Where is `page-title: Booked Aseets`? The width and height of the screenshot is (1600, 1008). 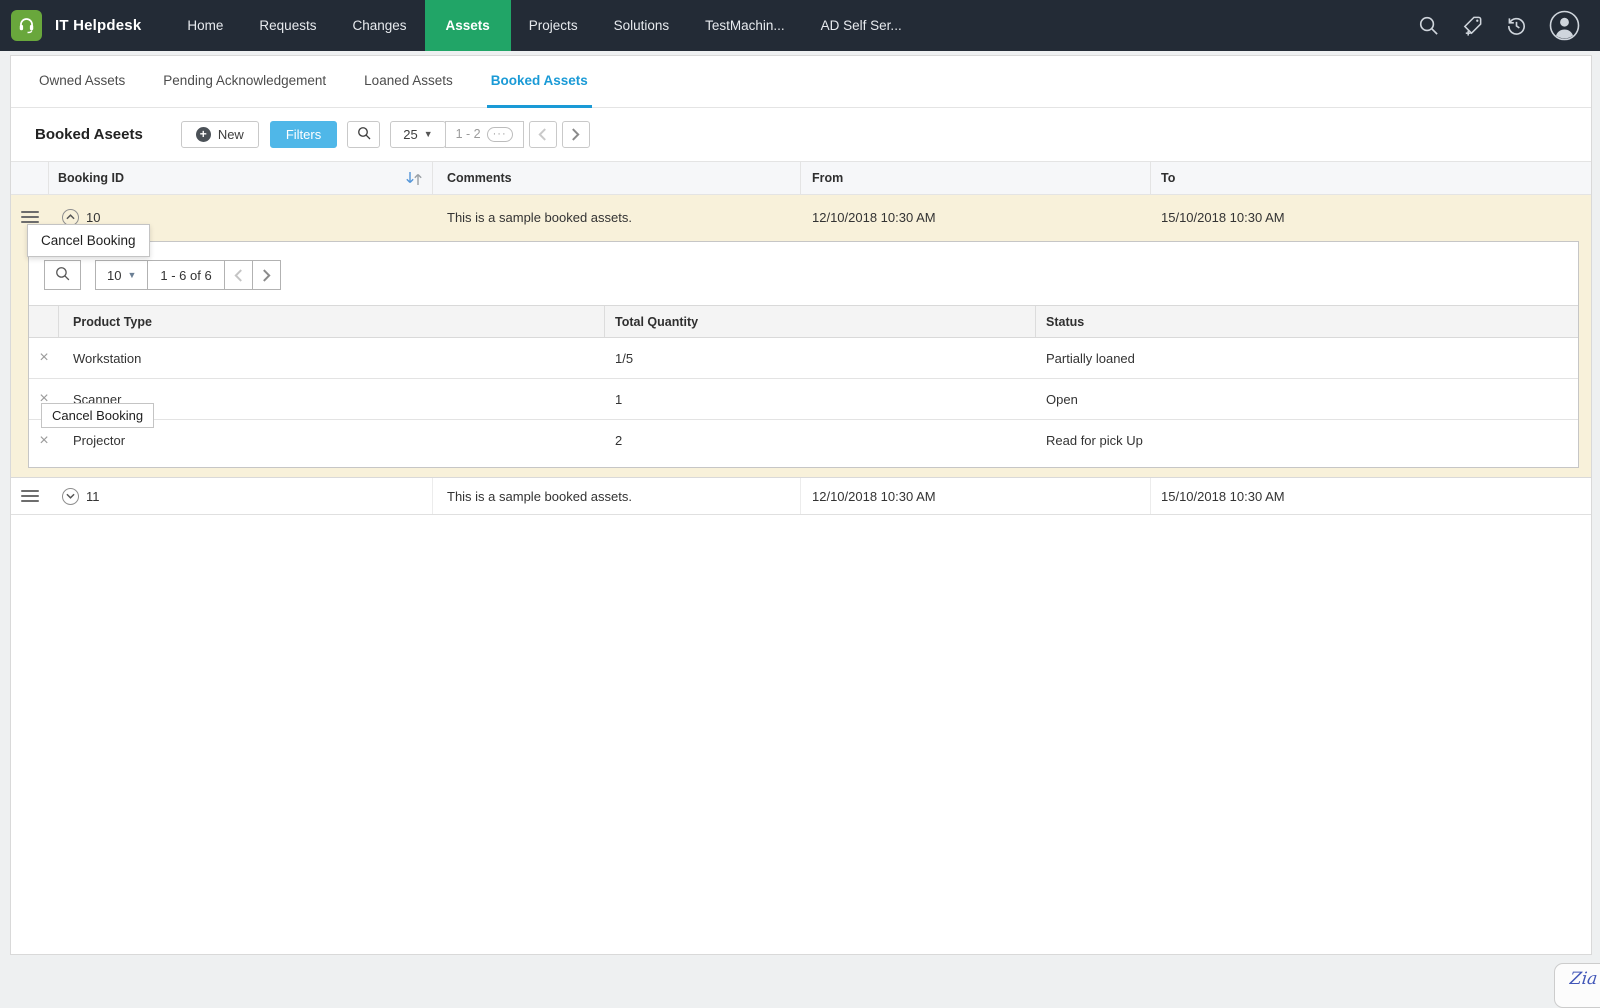
page-title: Booked Aseets is located at coordinates (89, 134).